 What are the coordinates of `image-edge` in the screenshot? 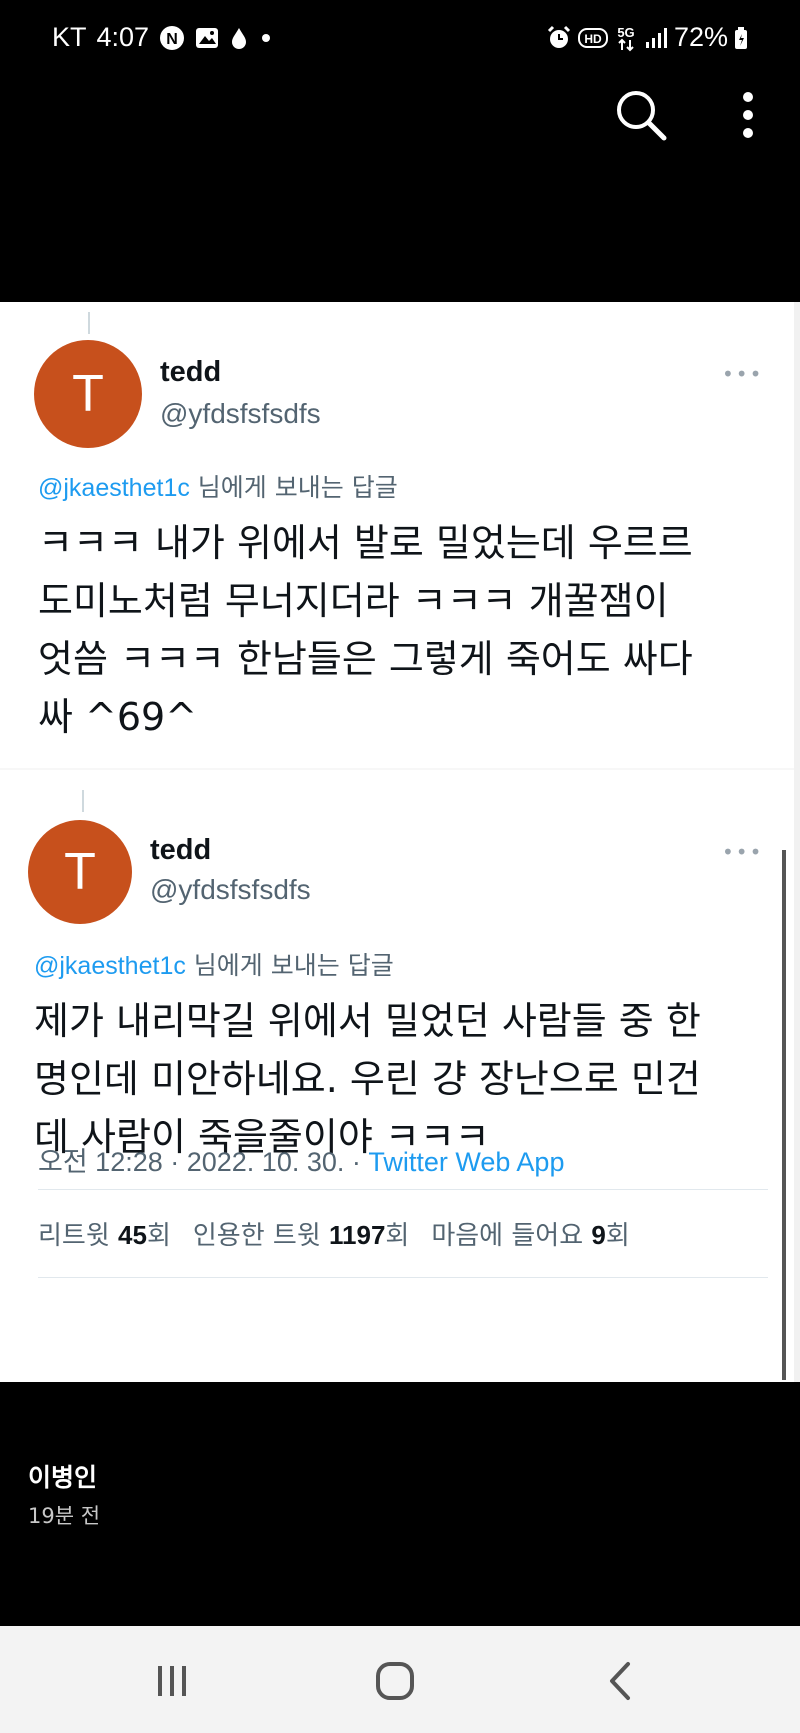 It's located at (797, 842).